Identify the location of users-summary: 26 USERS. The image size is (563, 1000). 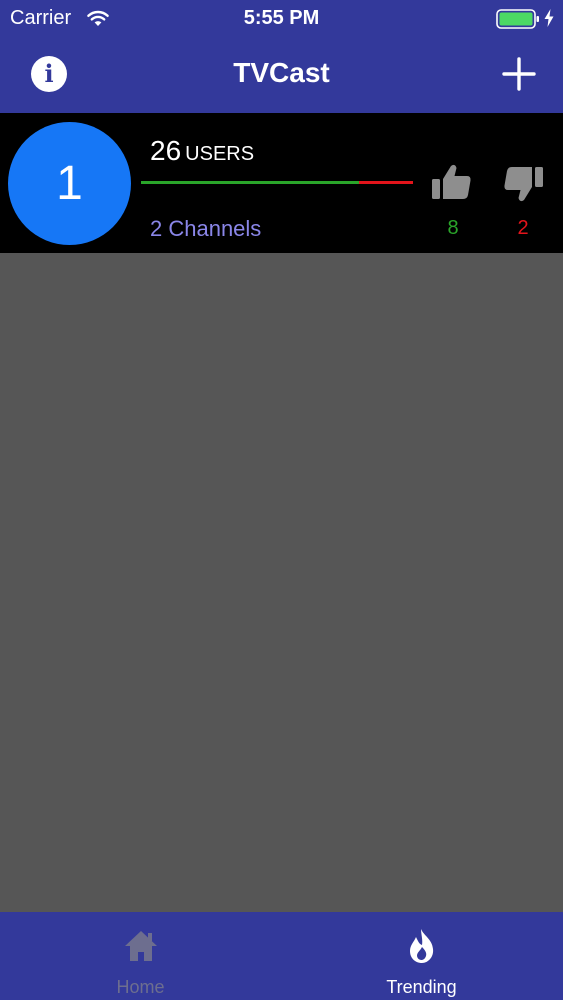
(202, 151).